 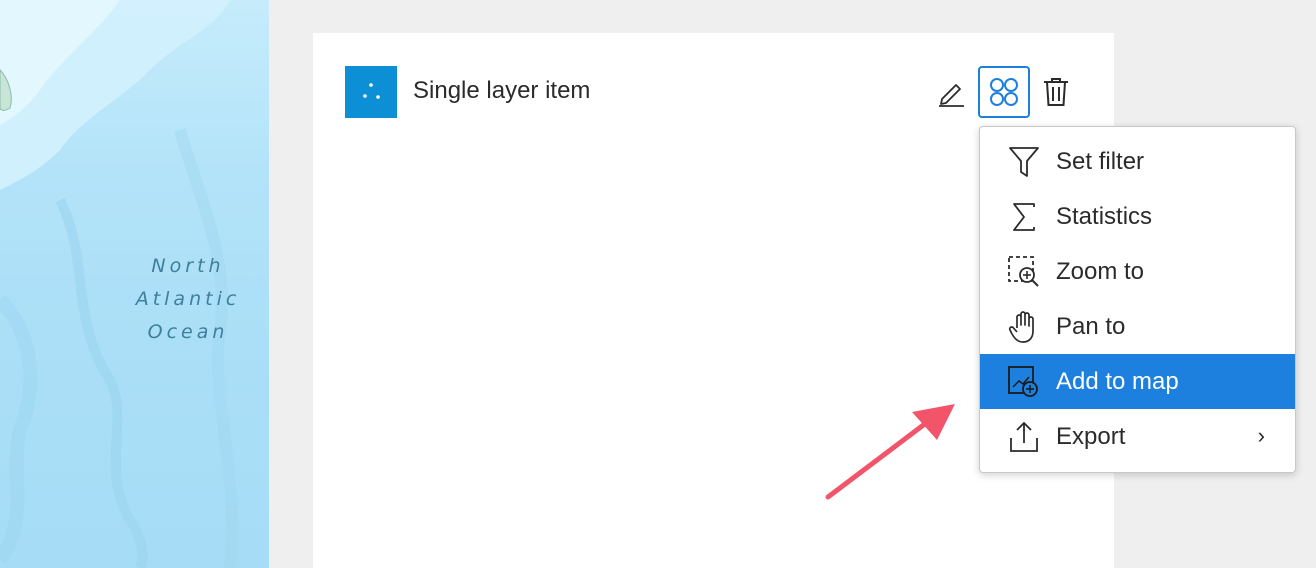 I want to click on menu-item-add-to-map: Add to map, so click(x=1137, y=381).